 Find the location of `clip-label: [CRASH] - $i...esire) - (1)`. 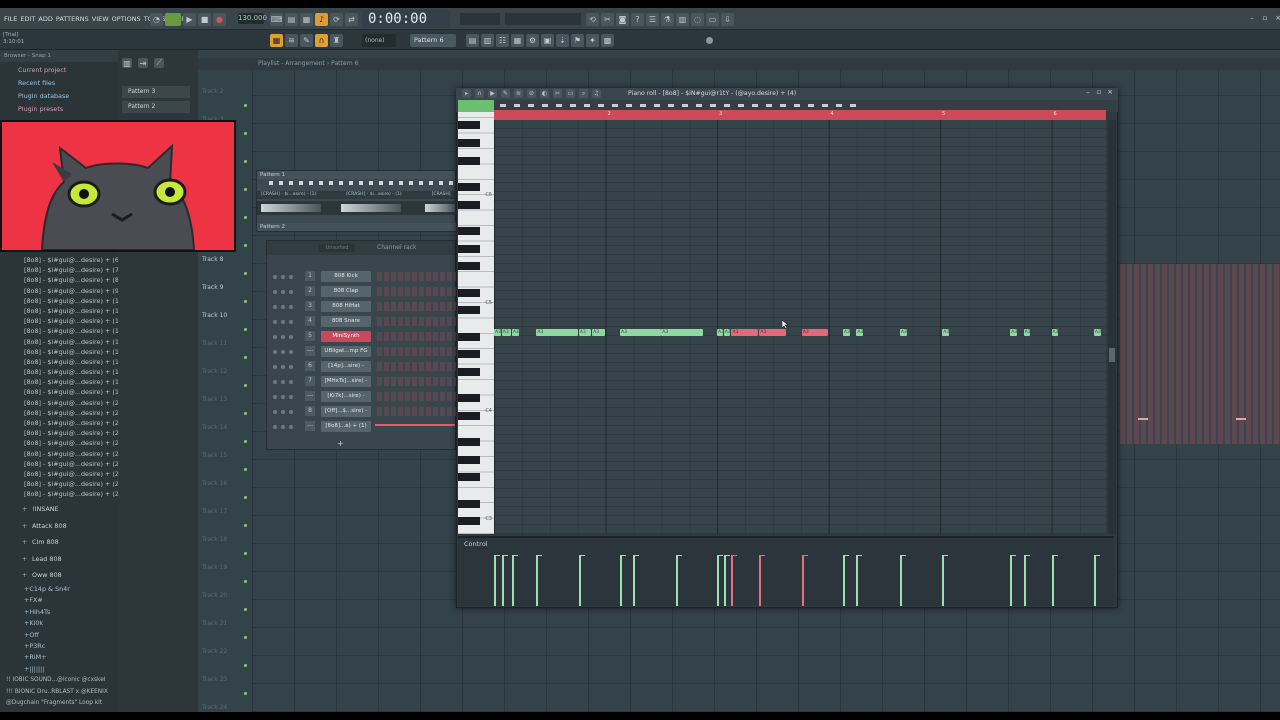

clip-label: [CRASH] - $i...esire) - (1) is located at coordinates (288, 195).